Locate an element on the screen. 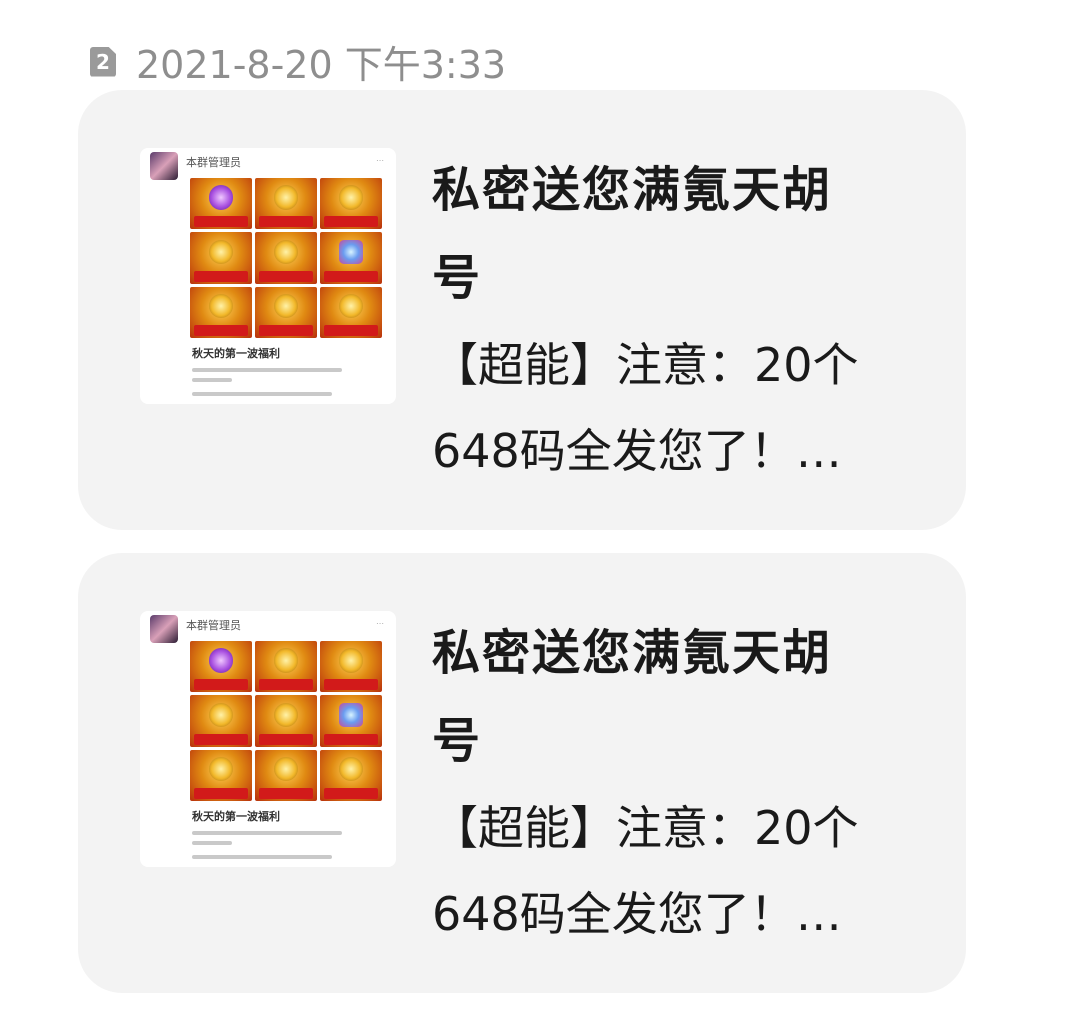  timestamp: 2021-8-20 下午3:33 is located at coordinates (321, 65).